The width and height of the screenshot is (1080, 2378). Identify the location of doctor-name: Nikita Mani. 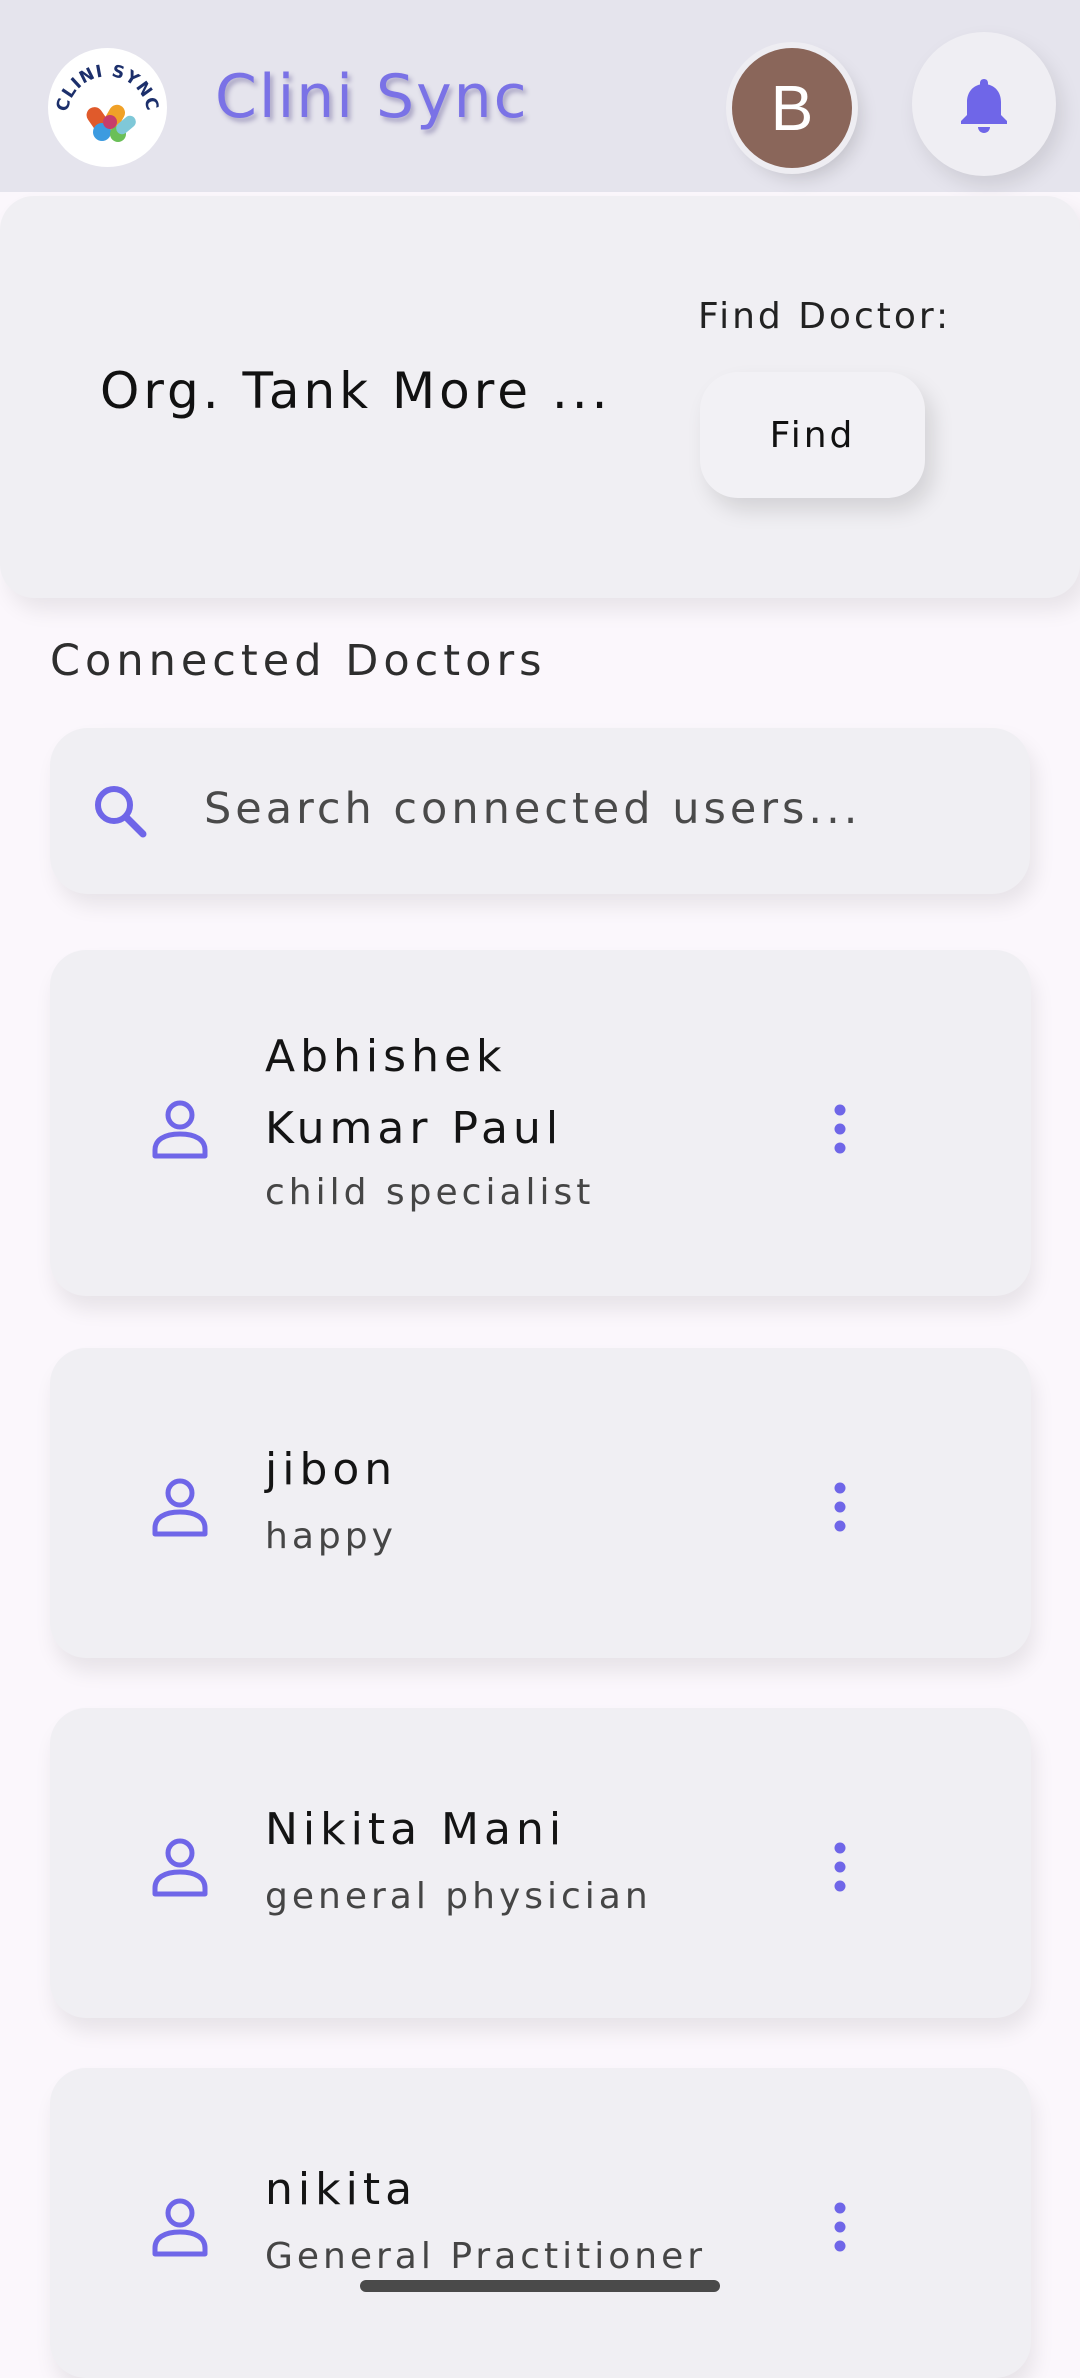
(416, 1829).